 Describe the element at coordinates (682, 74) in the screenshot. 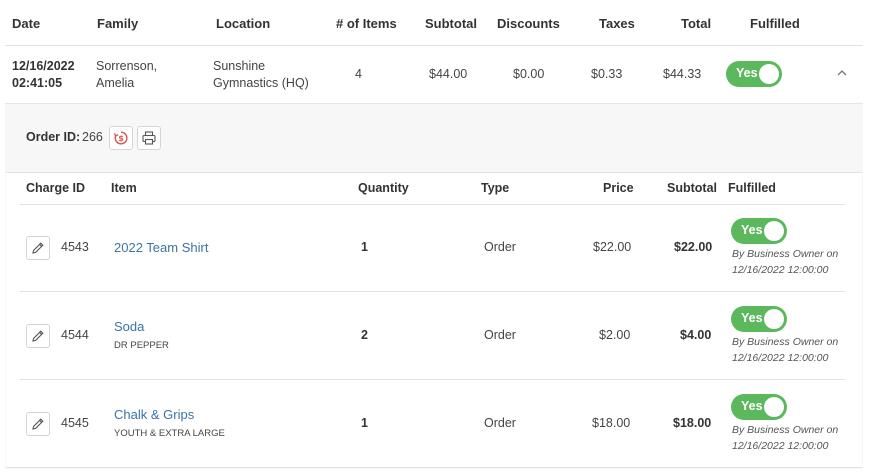

I see `order-total: $44.33` at that location.